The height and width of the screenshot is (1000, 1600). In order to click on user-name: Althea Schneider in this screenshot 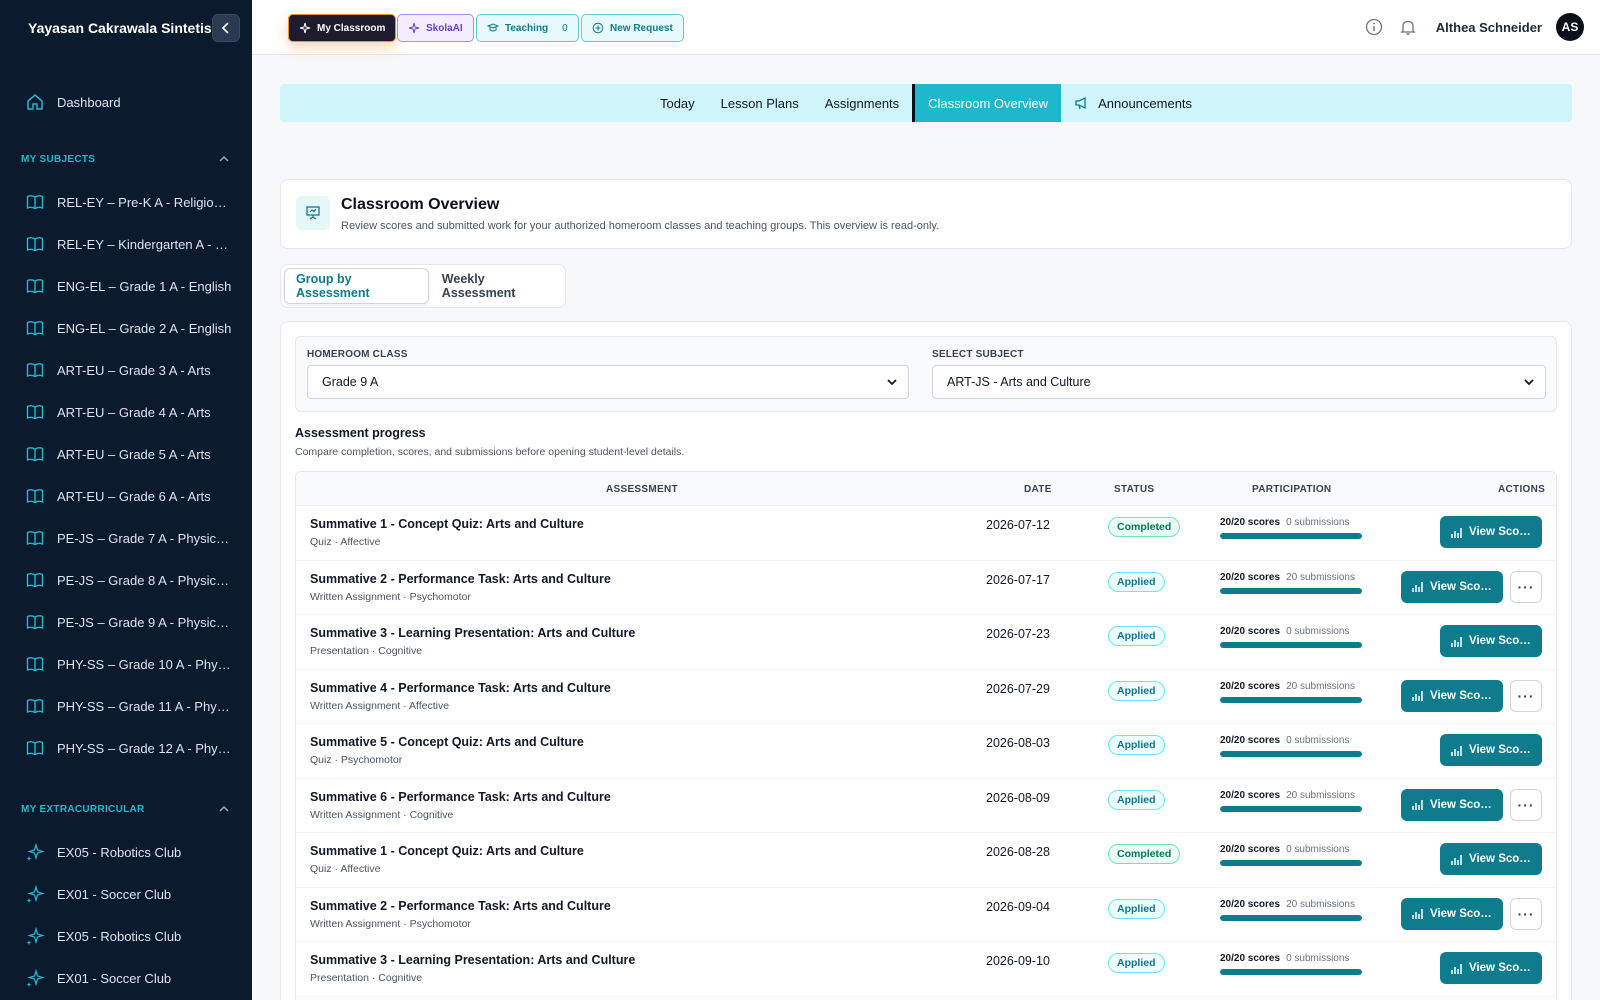, I will do `click(1489, 27)`.